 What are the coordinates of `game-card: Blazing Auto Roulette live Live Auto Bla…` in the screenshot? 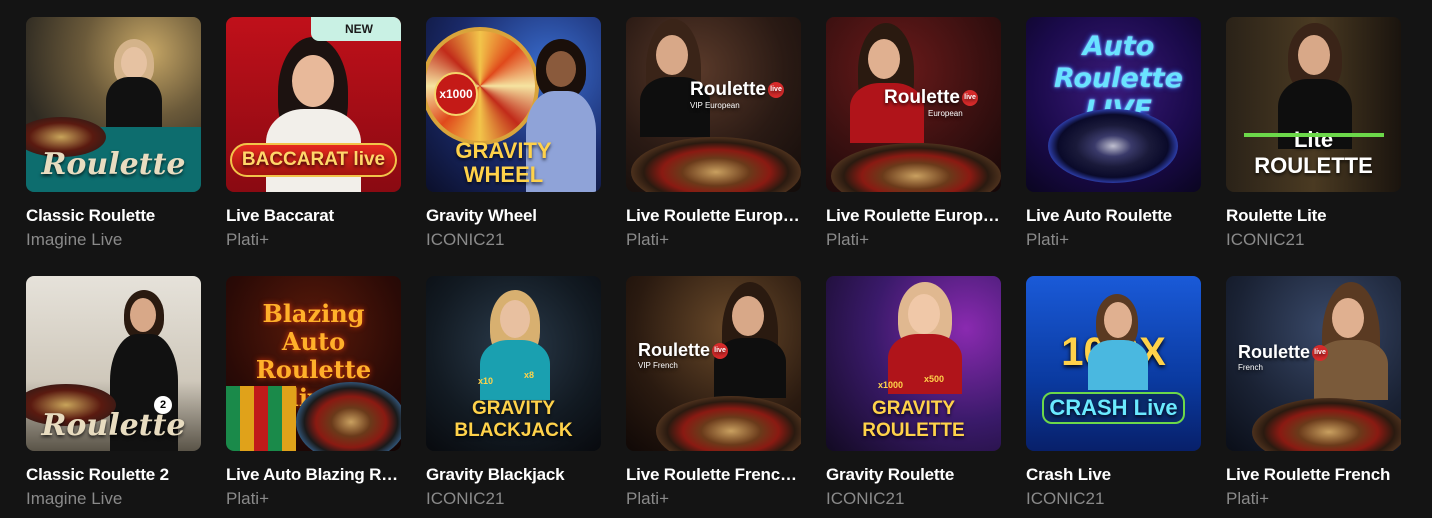 It's located at (313, 392).